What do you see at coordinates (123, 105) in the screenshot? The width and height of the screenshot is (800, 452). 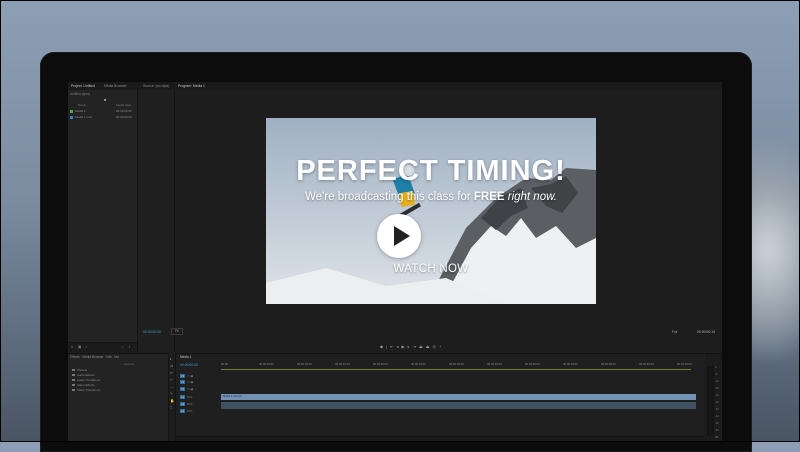 I see `column-media-start: Media Start` at bounding box center [123, 105].